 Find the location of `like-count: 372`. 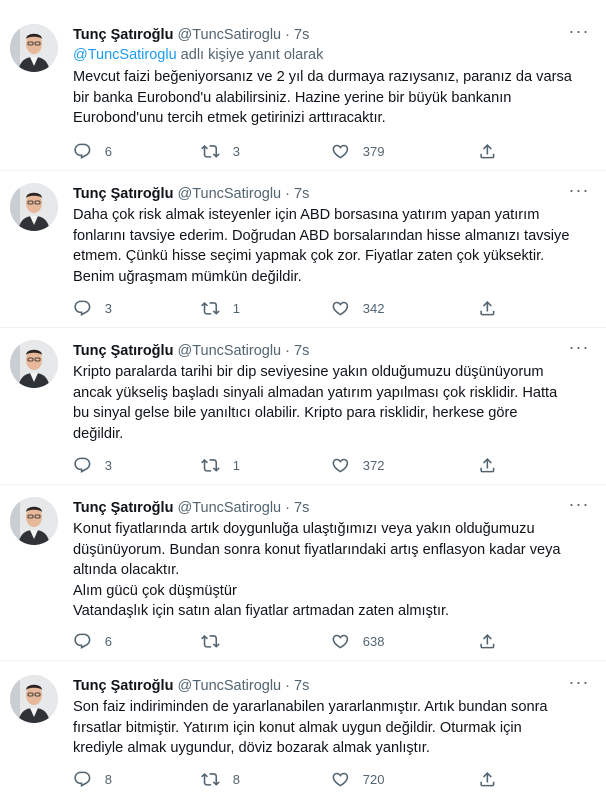

like-count: 372 is located at coordinates (373, 465).